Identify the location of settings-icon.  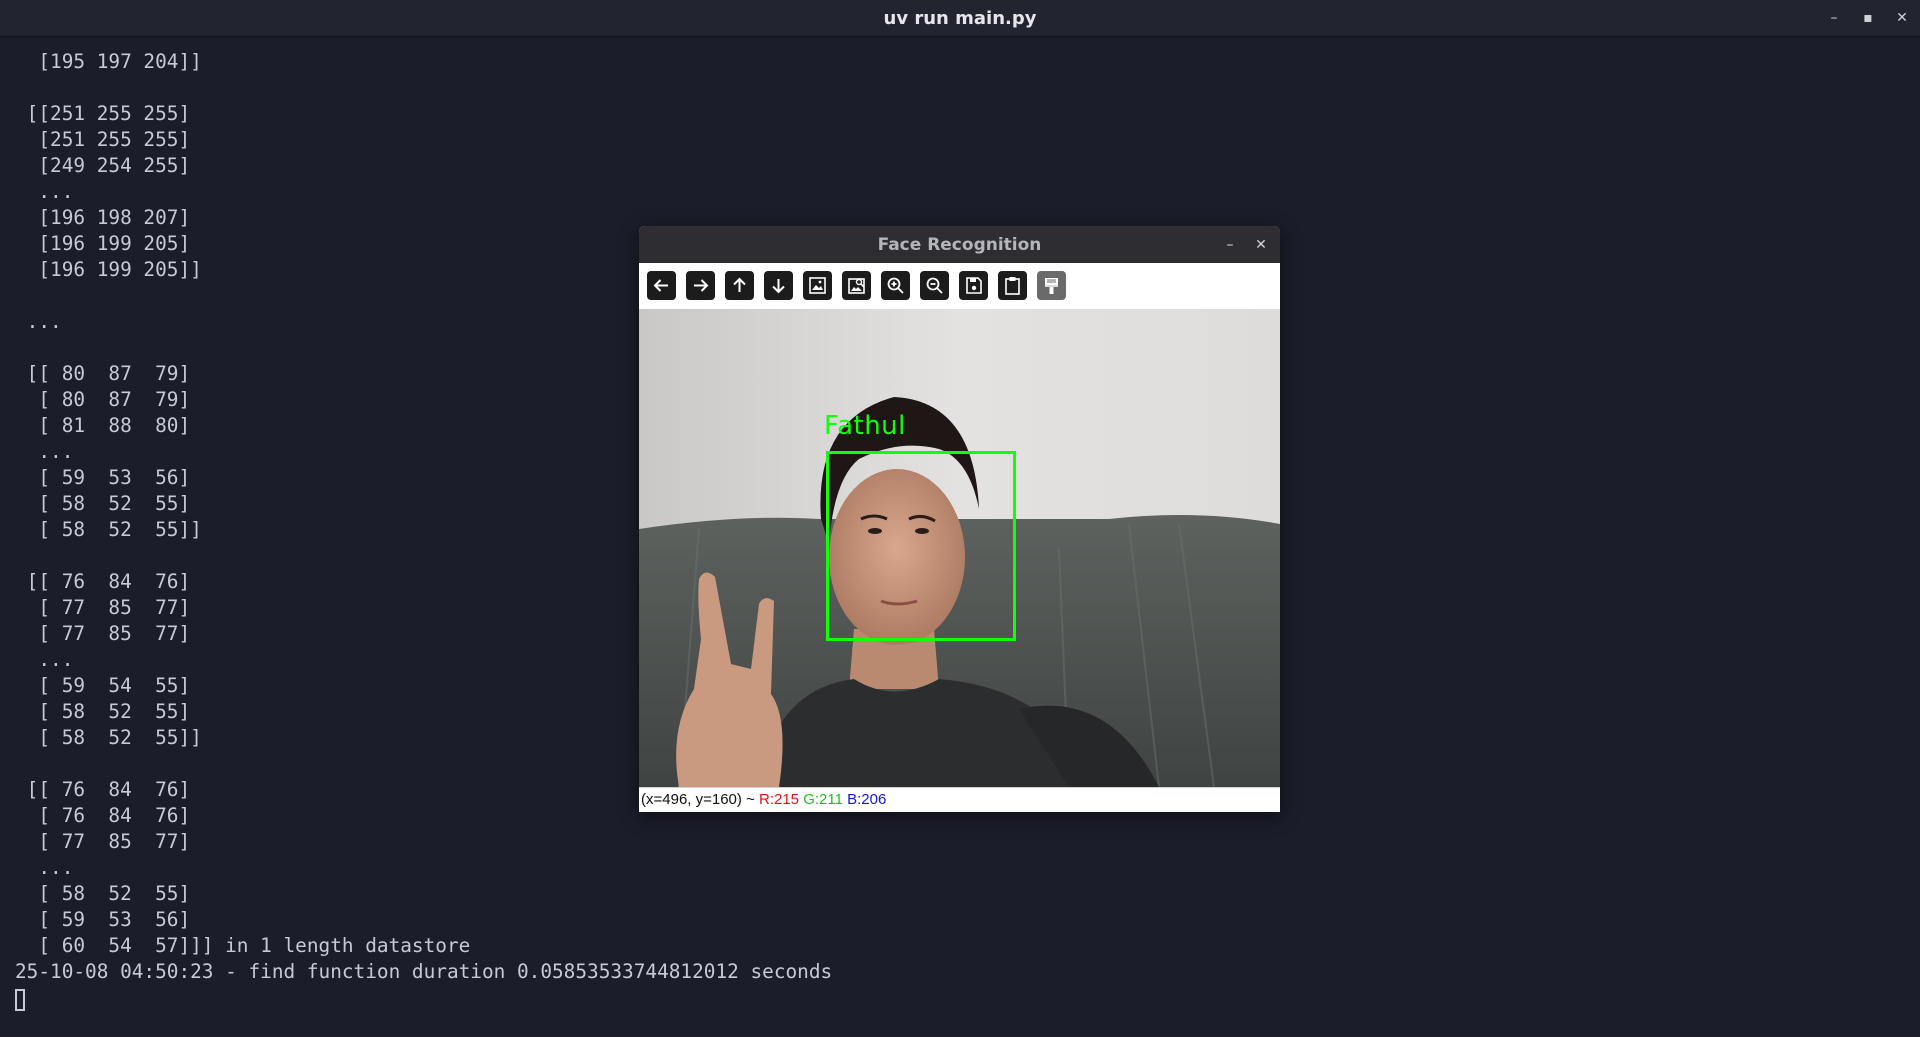
(1051, 286).